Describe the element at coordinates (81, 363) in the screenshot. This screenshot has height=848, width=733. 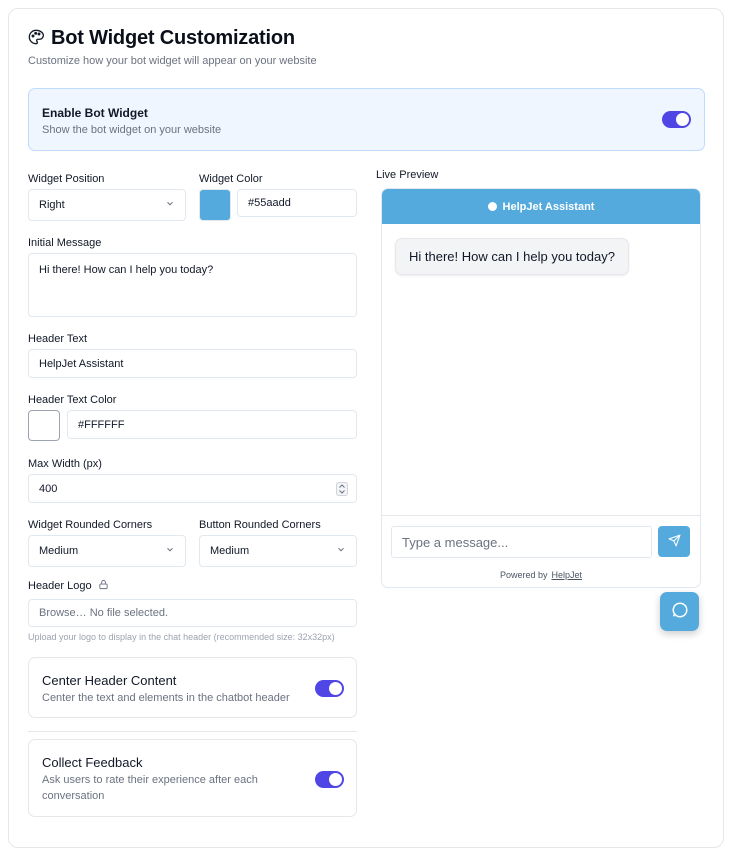
I see `header-text-value: HelpJet Assistant` at that location.